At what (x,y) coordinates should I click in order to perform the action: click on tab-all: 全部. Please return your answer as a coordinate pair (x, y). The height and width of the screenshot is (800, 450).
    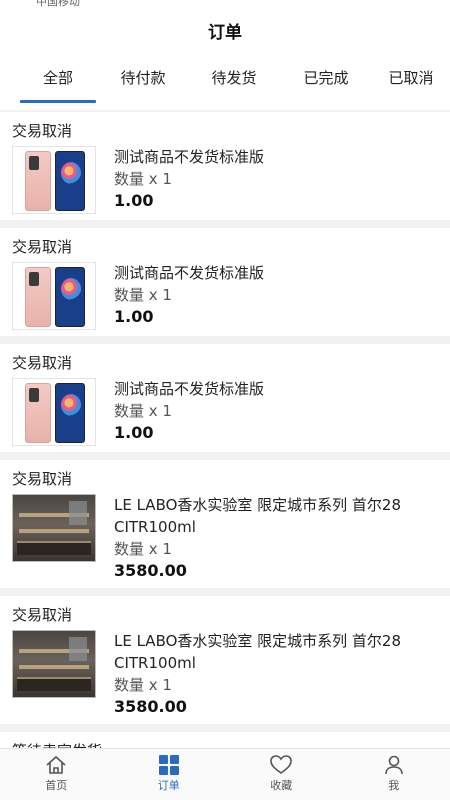
    Looking at the image, I should click on (58, 82).